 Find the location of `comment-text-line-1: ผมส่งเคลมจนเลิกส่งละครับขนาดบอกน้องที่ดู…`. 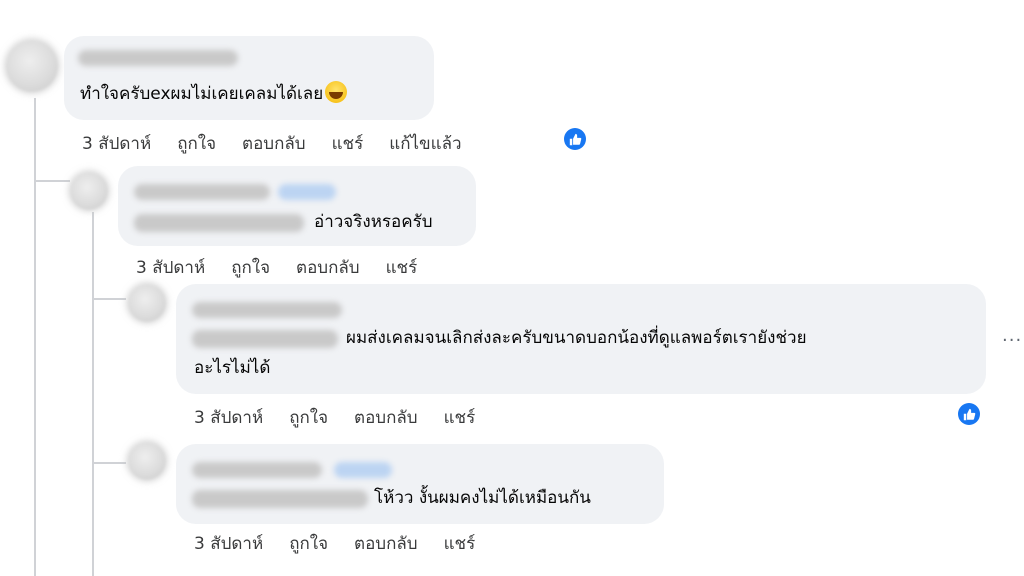

comment-text-line-1: ผมส่งเคลมจนเลิกส่งละครับขนาดบอกน้องที่ดู… is located at coordinates (576, 338).